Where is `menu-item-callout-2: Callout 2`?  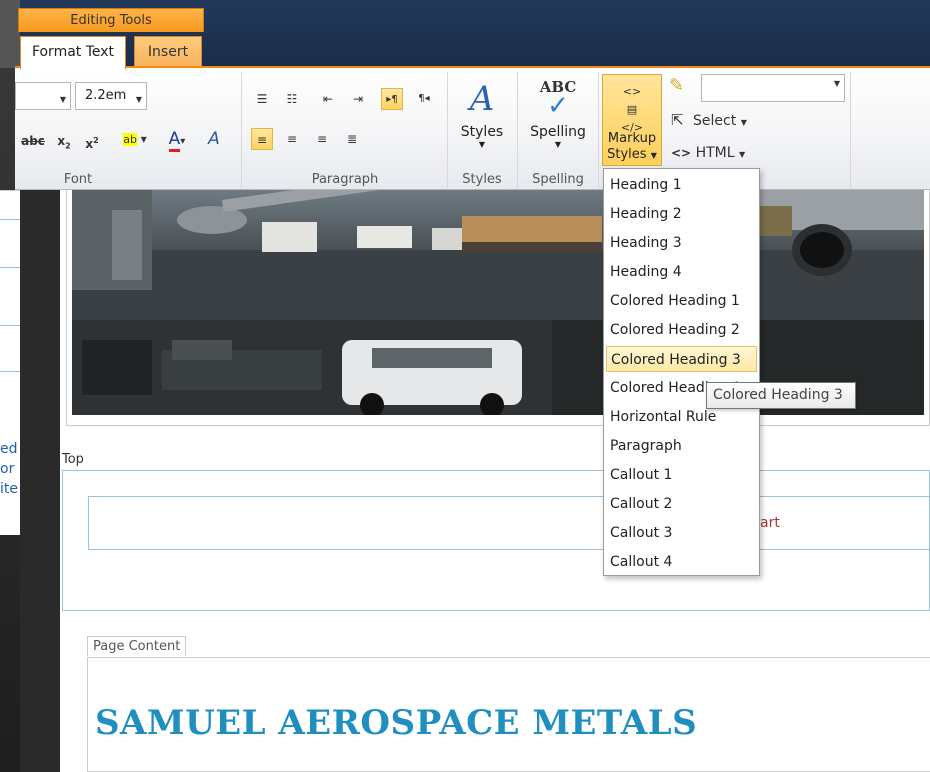 menu-item-callout-2: Callout 2 is located at coordinates (681, 504).